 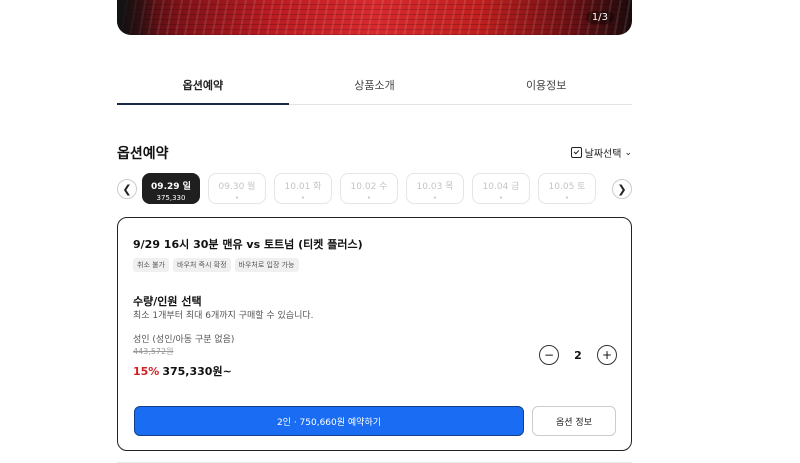 I want to click on date-chip: 10.01 화 •, so click(x=303, y=188).